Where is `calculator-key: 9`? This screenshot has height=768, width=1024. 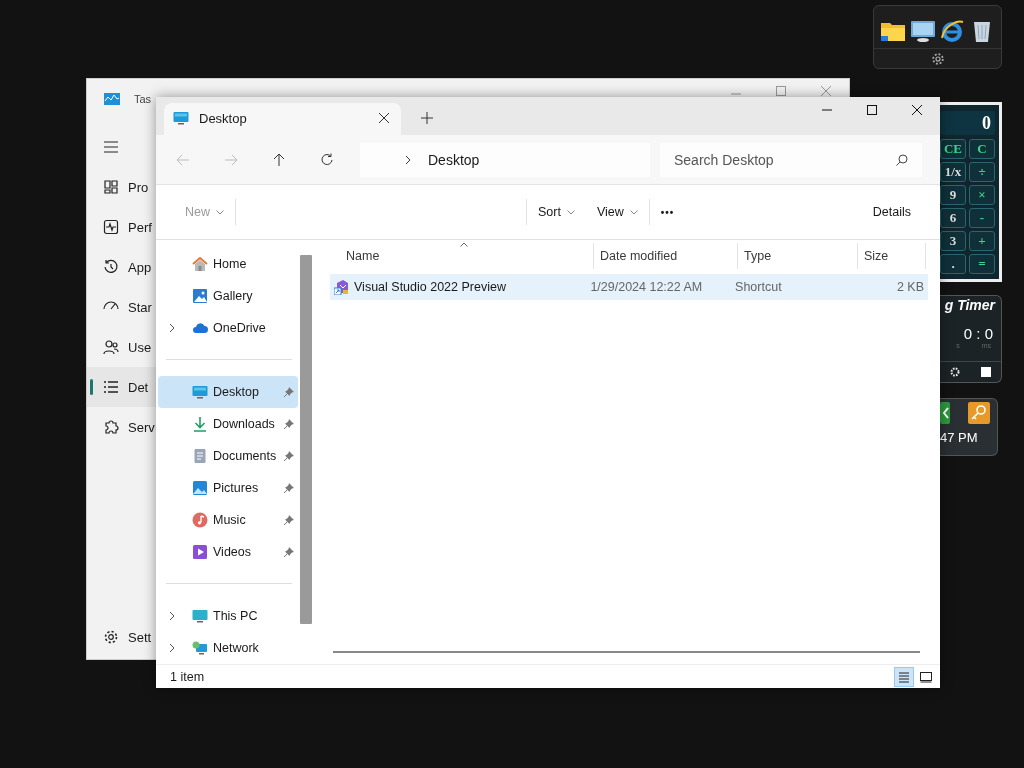 calculator-key: 9 is located at coordinates (953, 195).